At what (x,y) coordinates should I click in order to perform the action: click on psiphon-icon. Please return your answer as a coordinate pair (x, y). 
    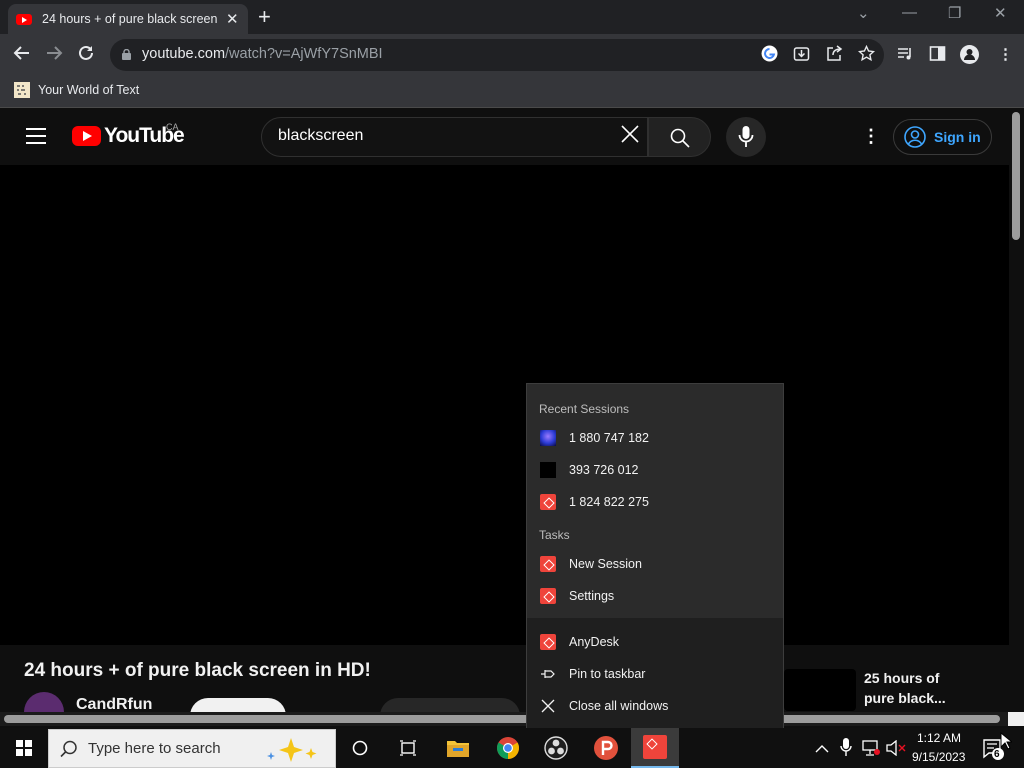
    Looking at the image, I should click on (606, 748).